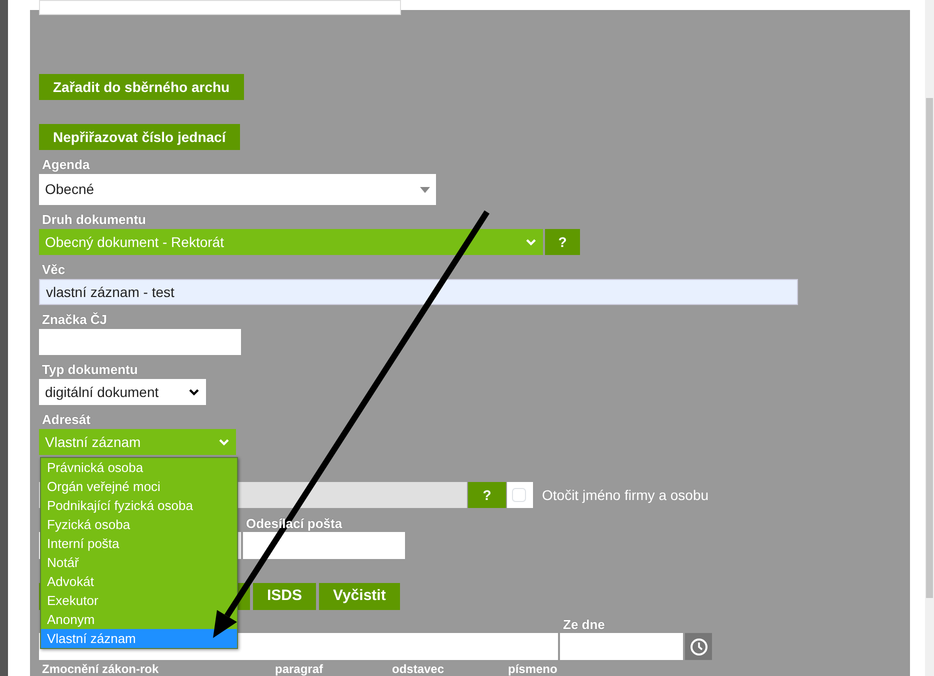 The width and height of the screenshot is (934, 676). What do you see at coordinates (94, 220) in the screenshot?
I see `field-label: Druh dokumentu` at bounding box center [94, 220].